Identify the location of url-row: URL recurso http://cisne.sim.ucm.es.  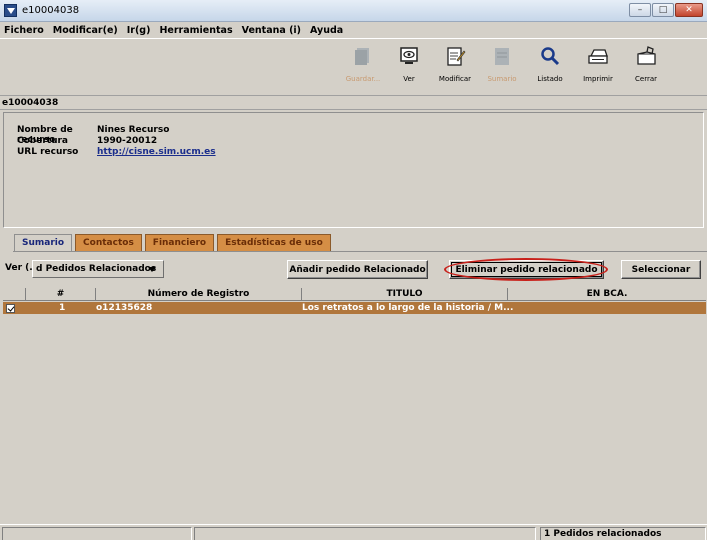
(116, 152).